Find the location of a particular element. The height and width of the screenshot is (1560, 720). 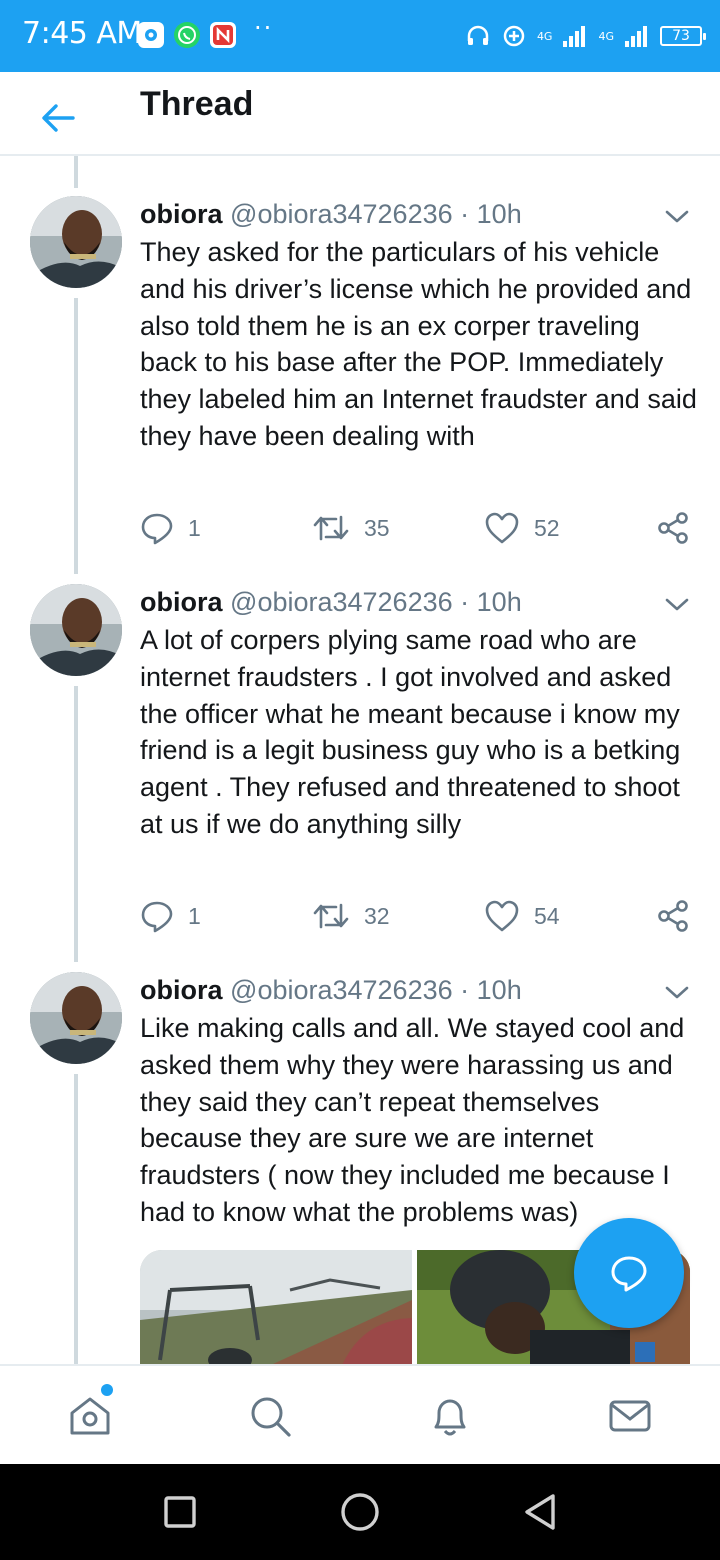

search-icon is located at coordinates (271, 1417).